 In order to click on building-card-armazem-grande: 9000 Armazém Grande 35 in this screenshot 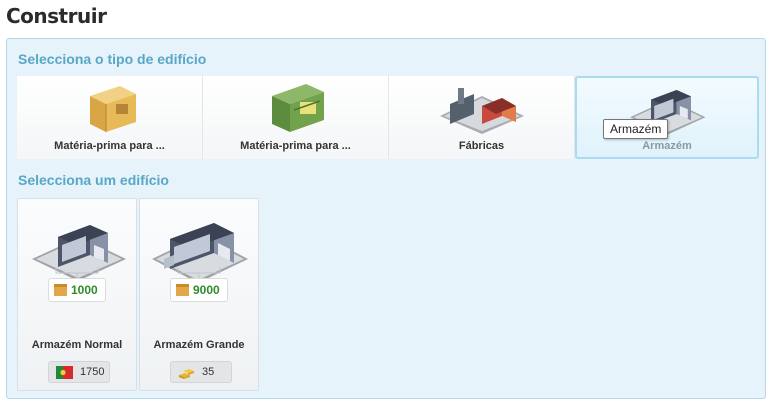, I will do `click(199, 294)`.